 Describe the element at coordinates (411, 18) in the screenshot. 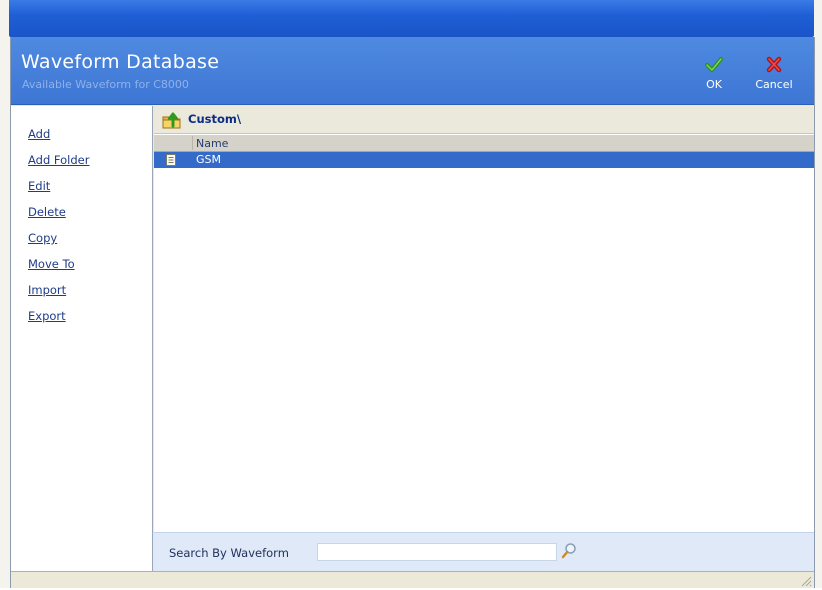

I see `title-bar` at that location.